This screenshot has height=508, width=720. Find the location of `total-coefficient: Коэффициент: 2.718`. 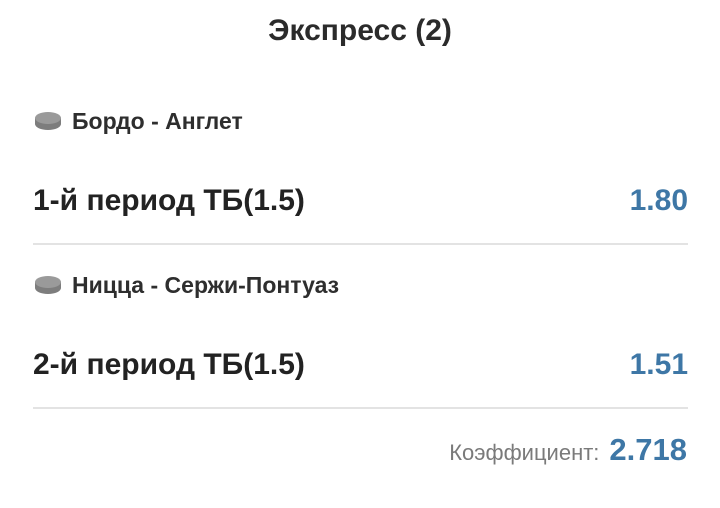

total-coefficient: Коэффициент: 2.718 is located at coordinates (568, 450).